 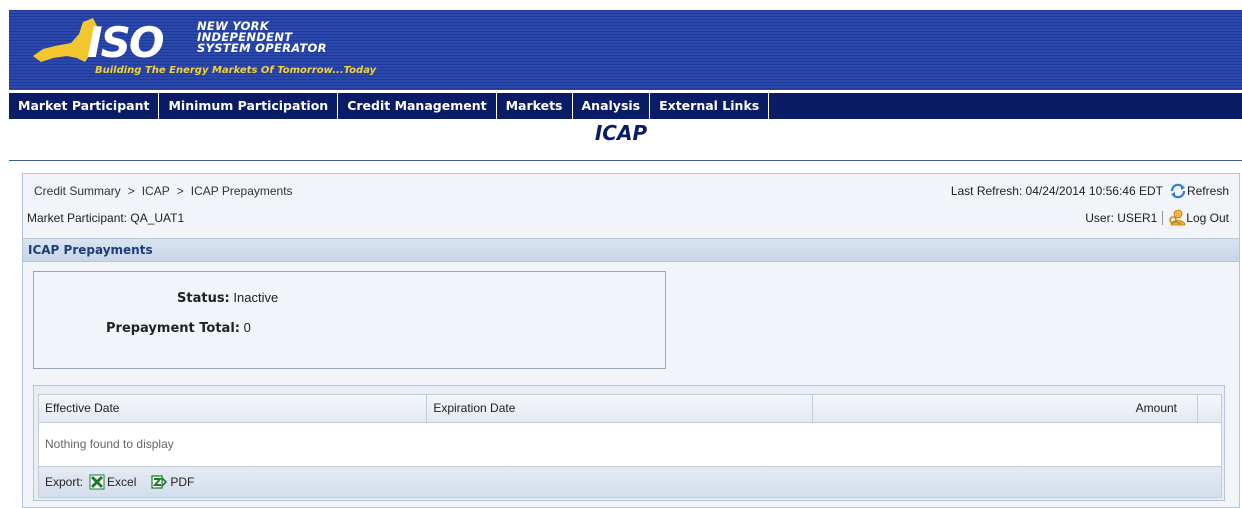 I want to click on section-title: ICAP Prepayments, so click(x=90, y=250).